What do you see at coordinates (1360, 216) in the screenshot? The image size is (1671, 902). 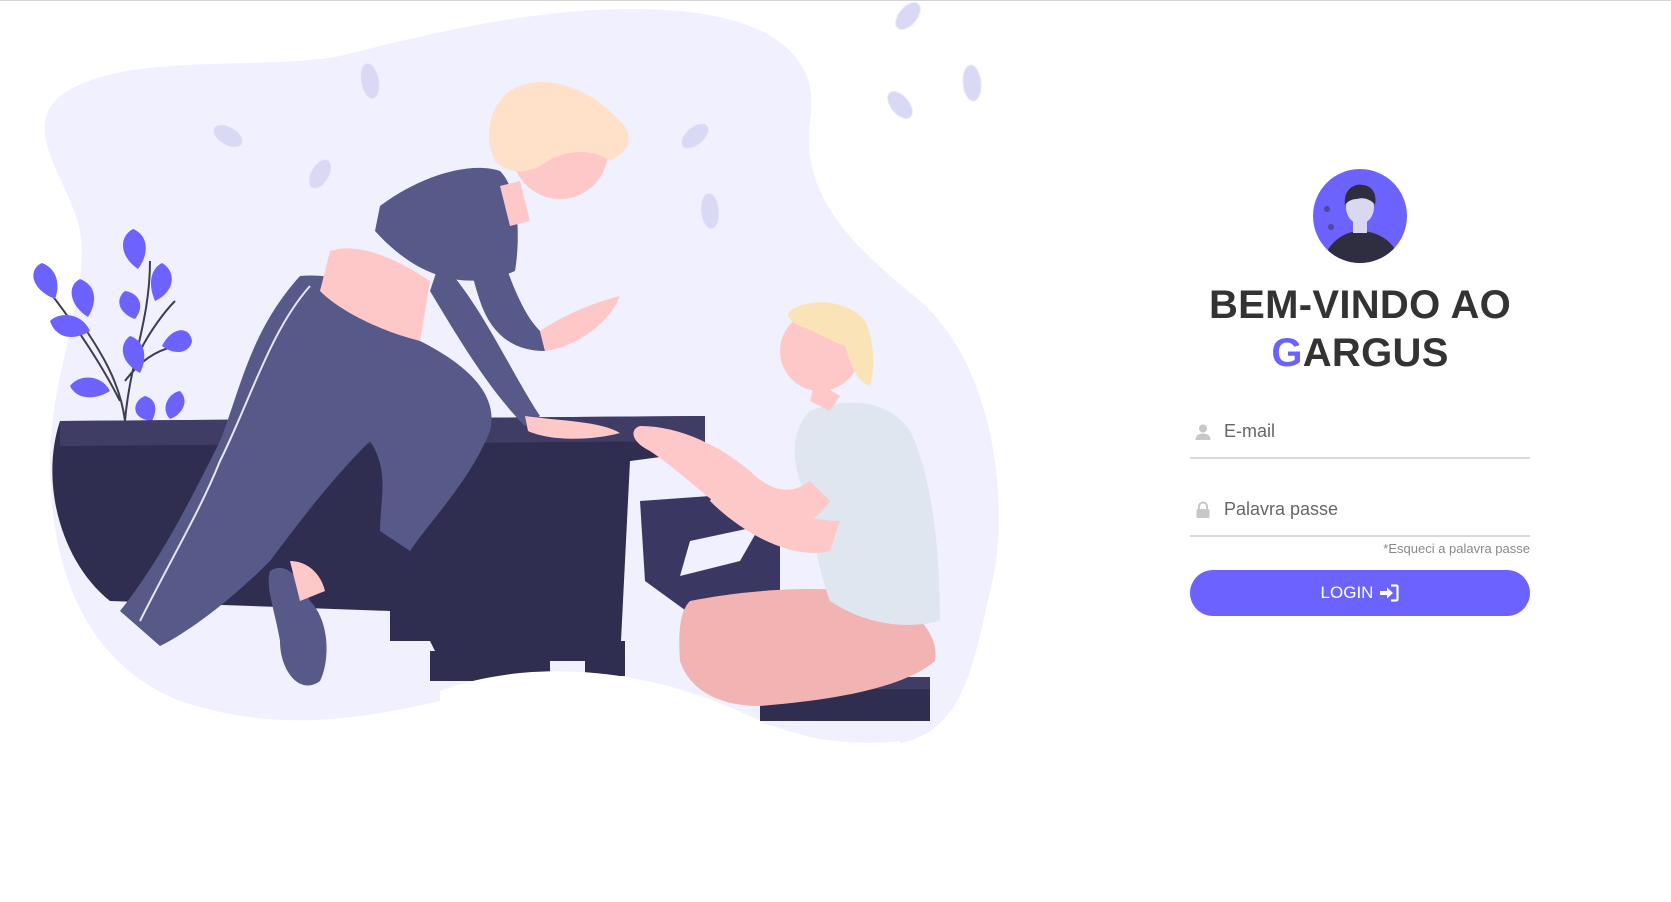 I see `avatar-icon` at bounding box center [1360, 216].